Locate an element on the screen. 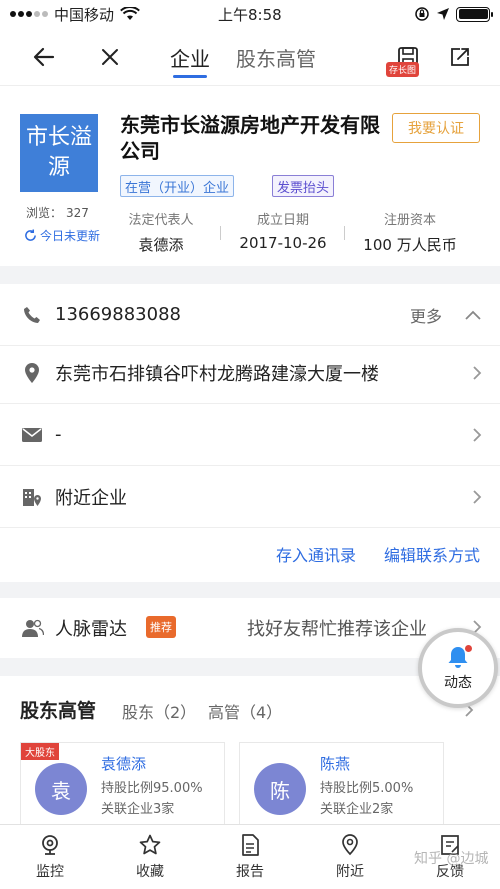 The height and width of the screenshot is (889, 500). shareholders-title: 股东高管 is located at coordinates (58, 711).